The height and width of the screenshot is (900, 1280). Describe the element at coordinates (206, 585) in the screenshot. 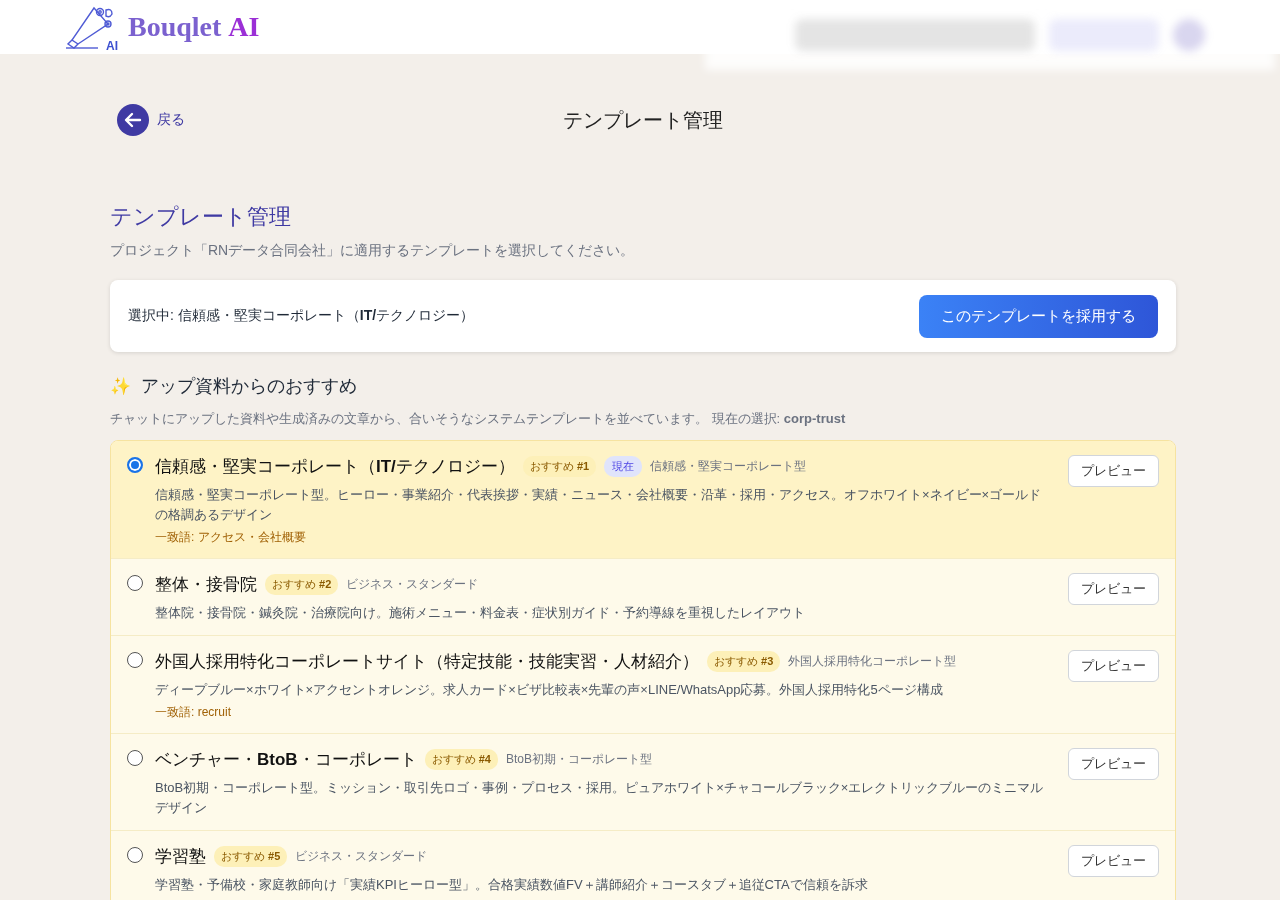

I see `template-title: 整体・接骨院` at that location.